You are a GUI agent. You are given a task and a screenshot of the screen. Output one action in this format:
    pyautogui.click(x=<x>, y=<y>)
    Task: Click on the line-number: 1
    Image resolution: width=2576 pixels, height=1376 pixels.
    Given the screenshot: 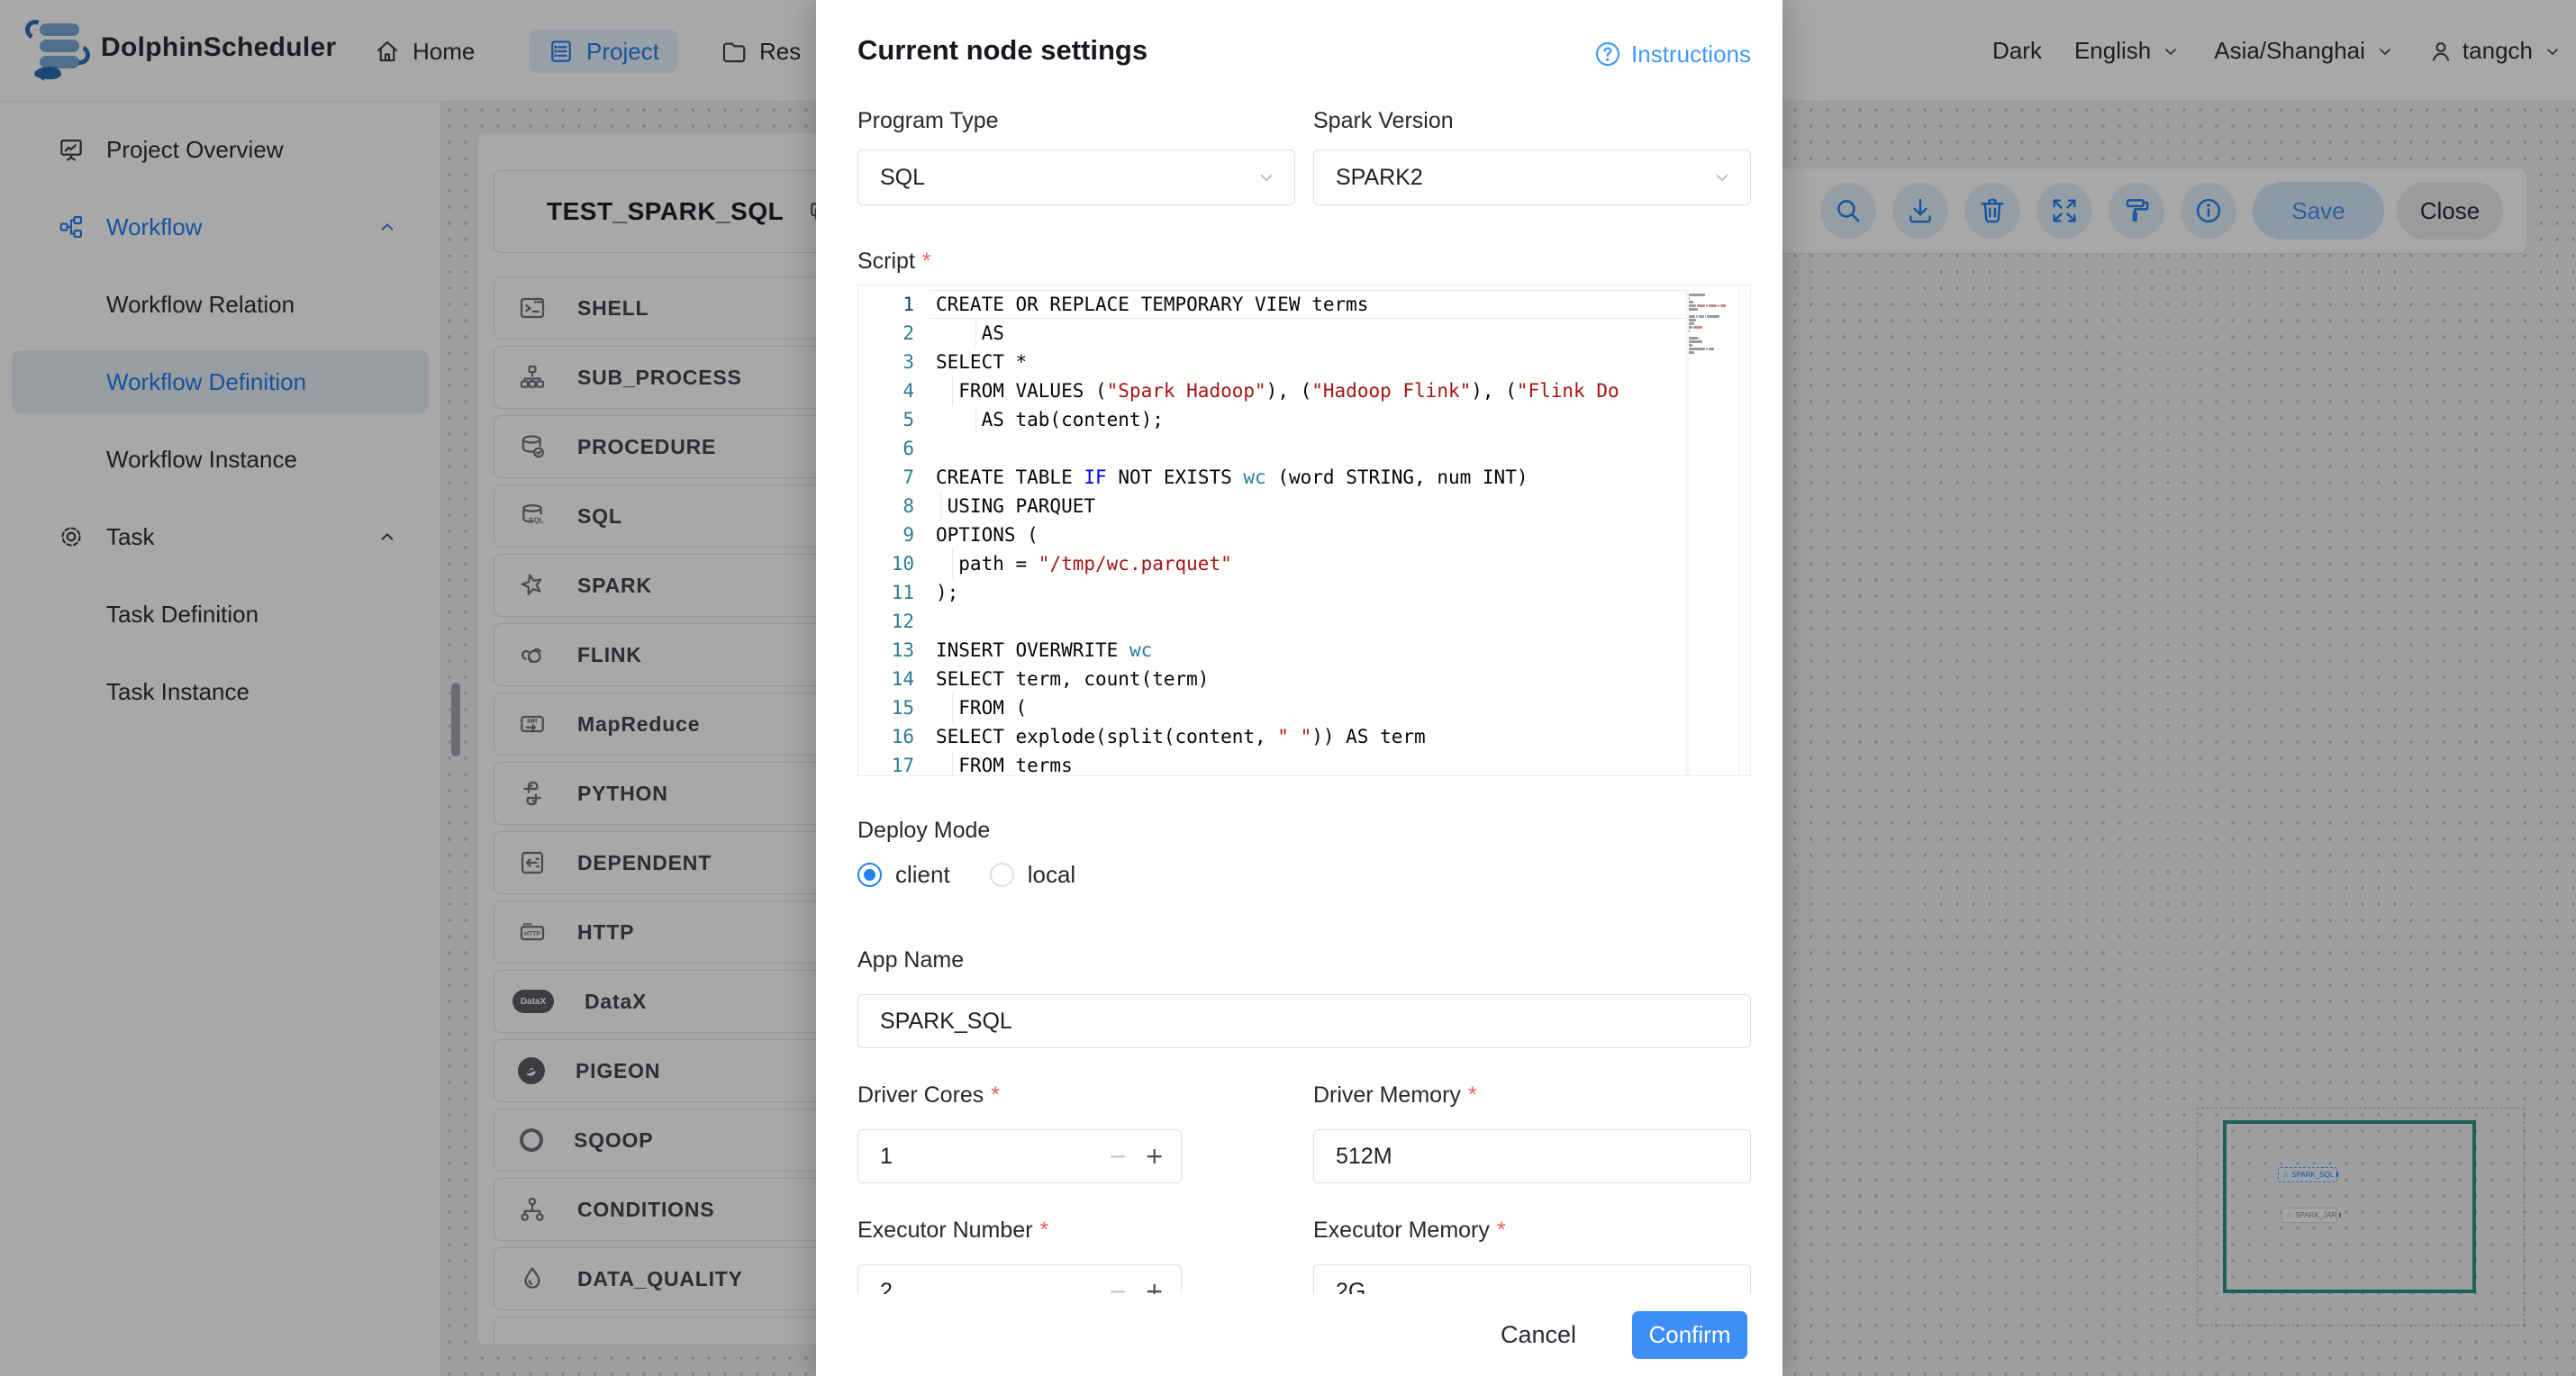 What is the action you would take?
    pyautogui.click(x=908, y=304)
    